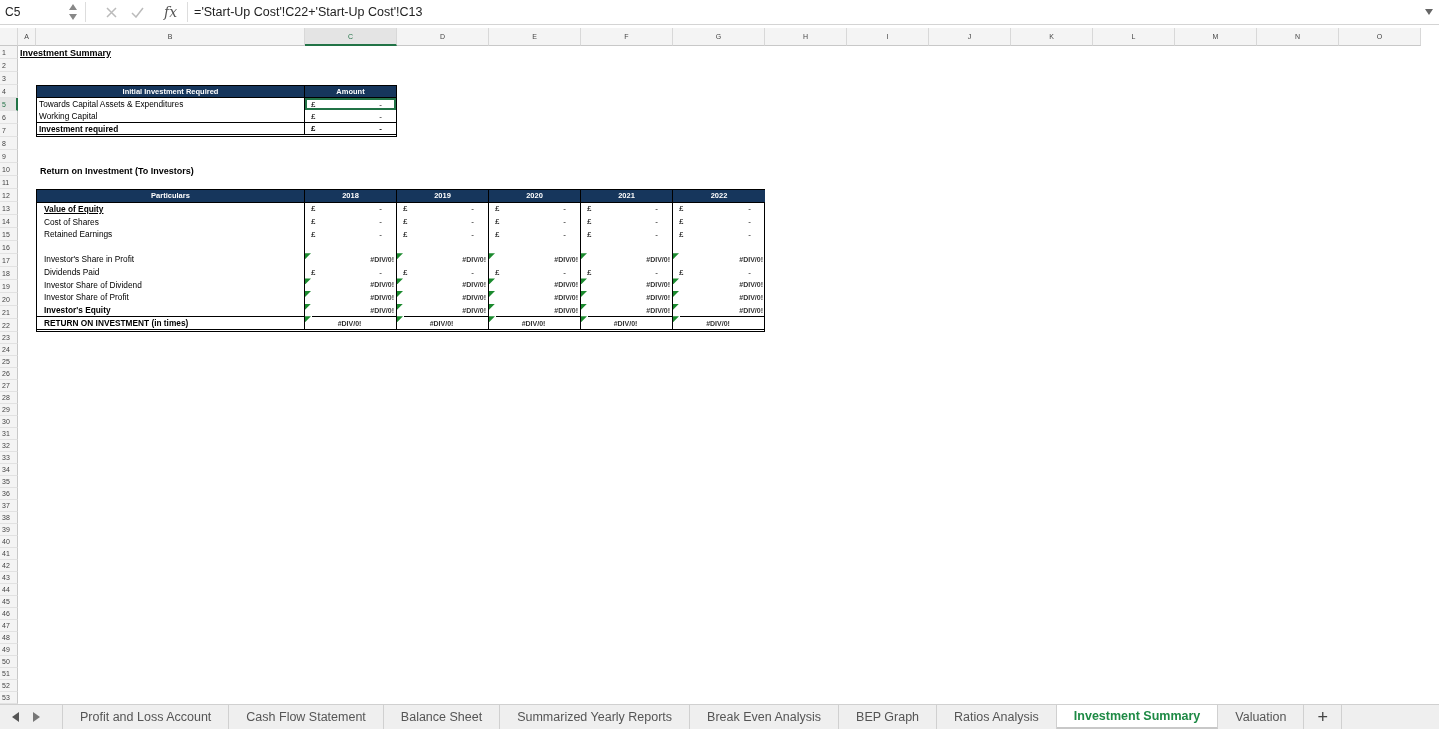  What do you see at coordinates (137, 12) in the screenshot?
I see `check-icon` at bounding box center [137, 12].